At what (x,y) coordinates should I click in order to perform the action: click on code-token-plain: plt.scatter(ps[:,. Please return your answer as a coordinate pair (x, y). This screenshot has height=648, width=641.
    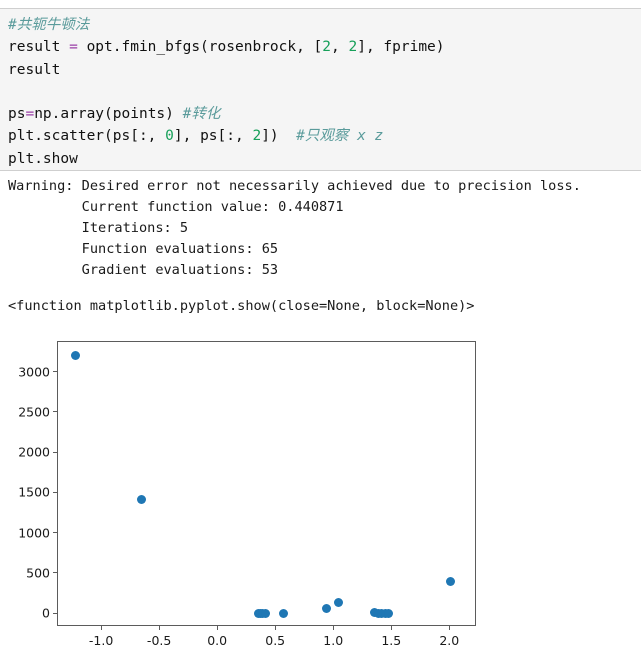
    Looking at the image, I should click on (87, 136).